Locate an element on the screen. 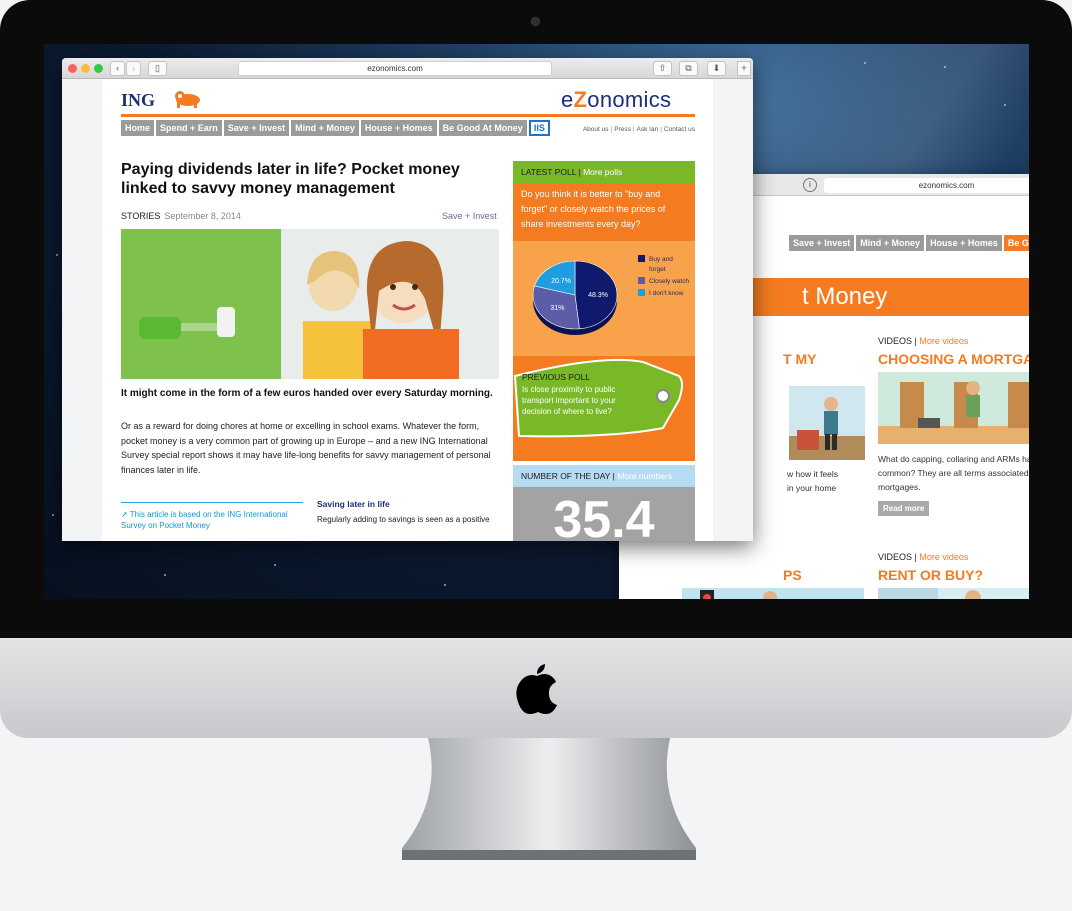  nav-be-good-at-money: Be Good At Money is located at coordinates (482, 128).